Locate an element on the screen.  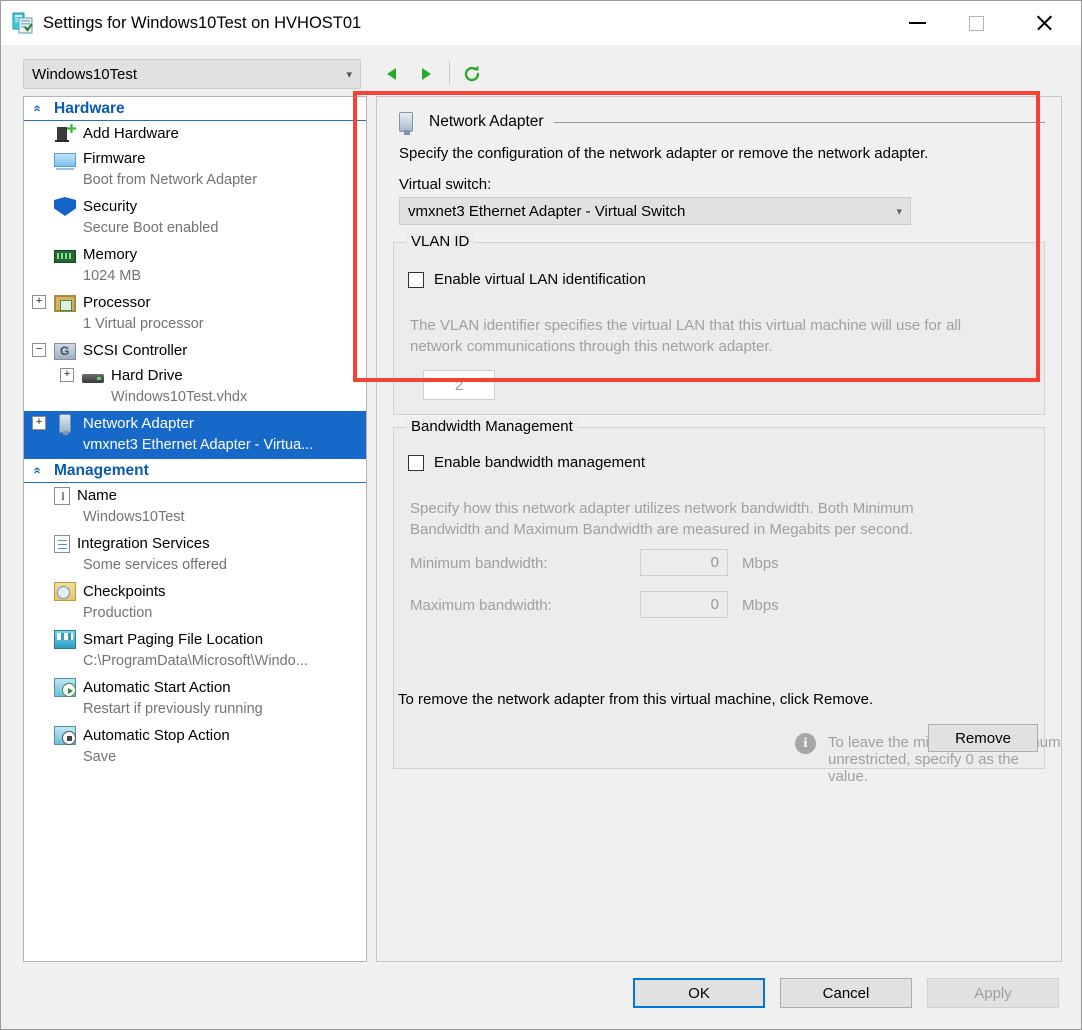
sidebar-item-checkpoints: Checkpoints Production is located at coordinates (195, 603).